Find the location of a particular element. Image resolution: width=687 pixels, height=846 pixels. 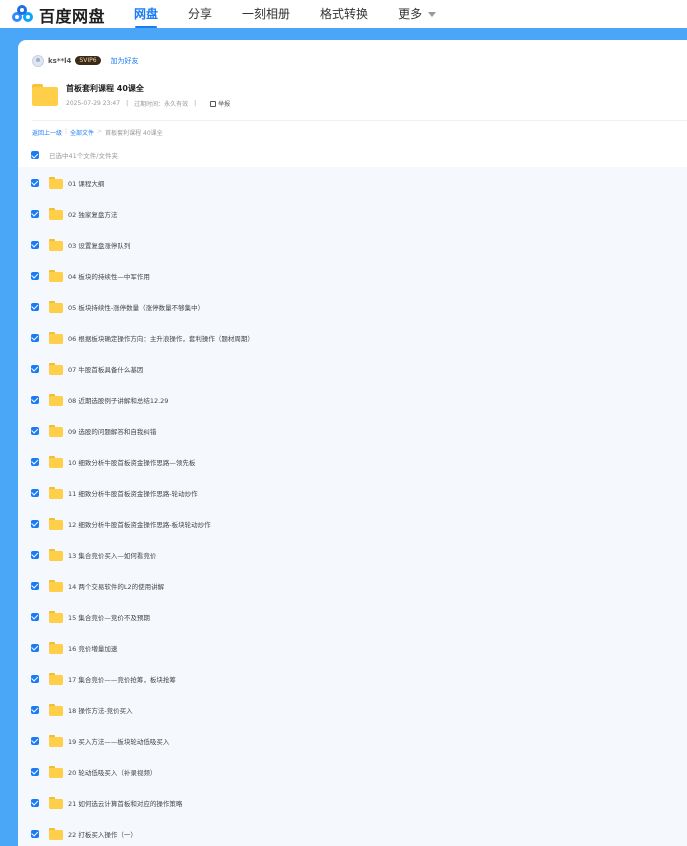

file-name: 03 设置复盘涨停队列 is located at coordinates (99, 245).